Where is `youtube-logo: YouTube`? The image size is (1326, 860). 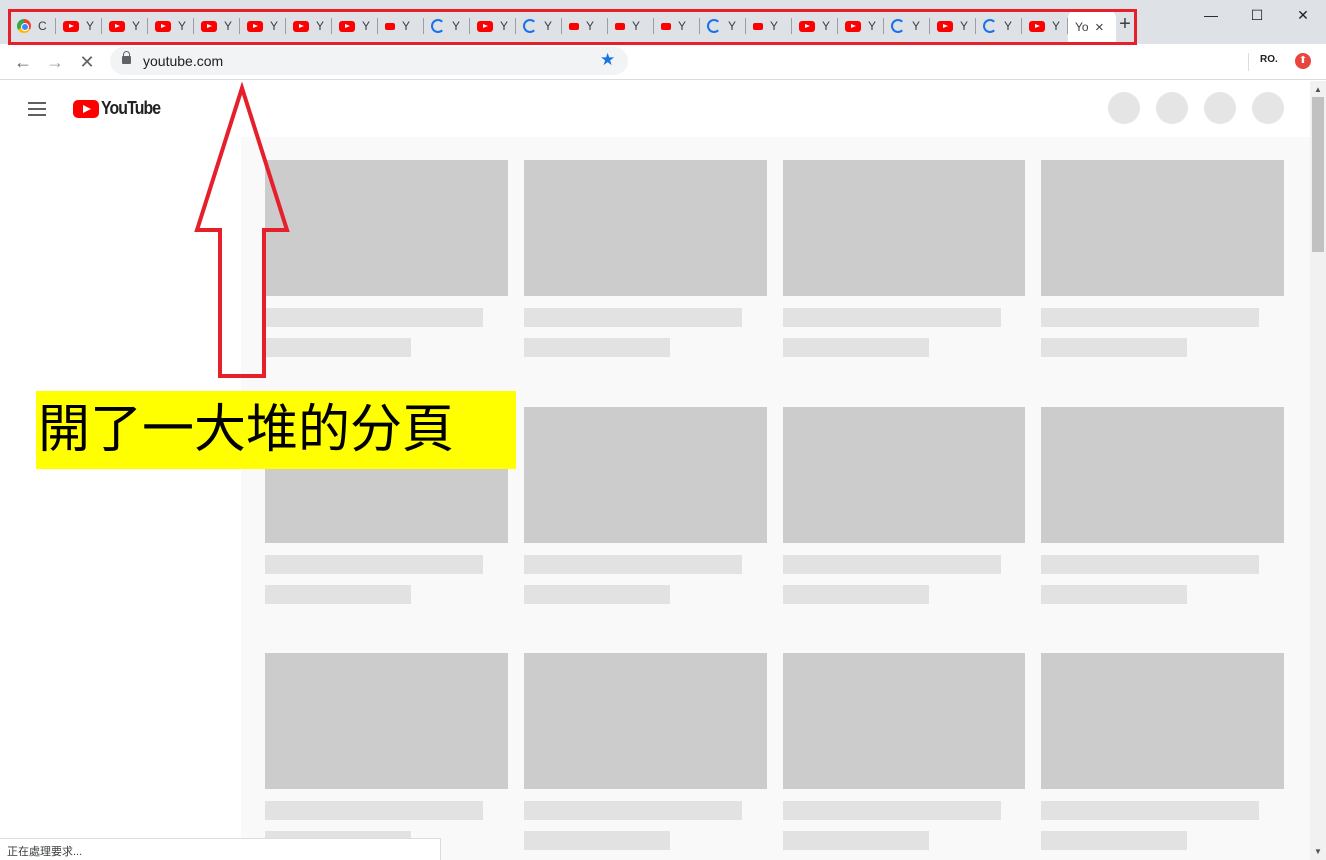
youtube-logo: YouTube is located at coordinates (120, 108).